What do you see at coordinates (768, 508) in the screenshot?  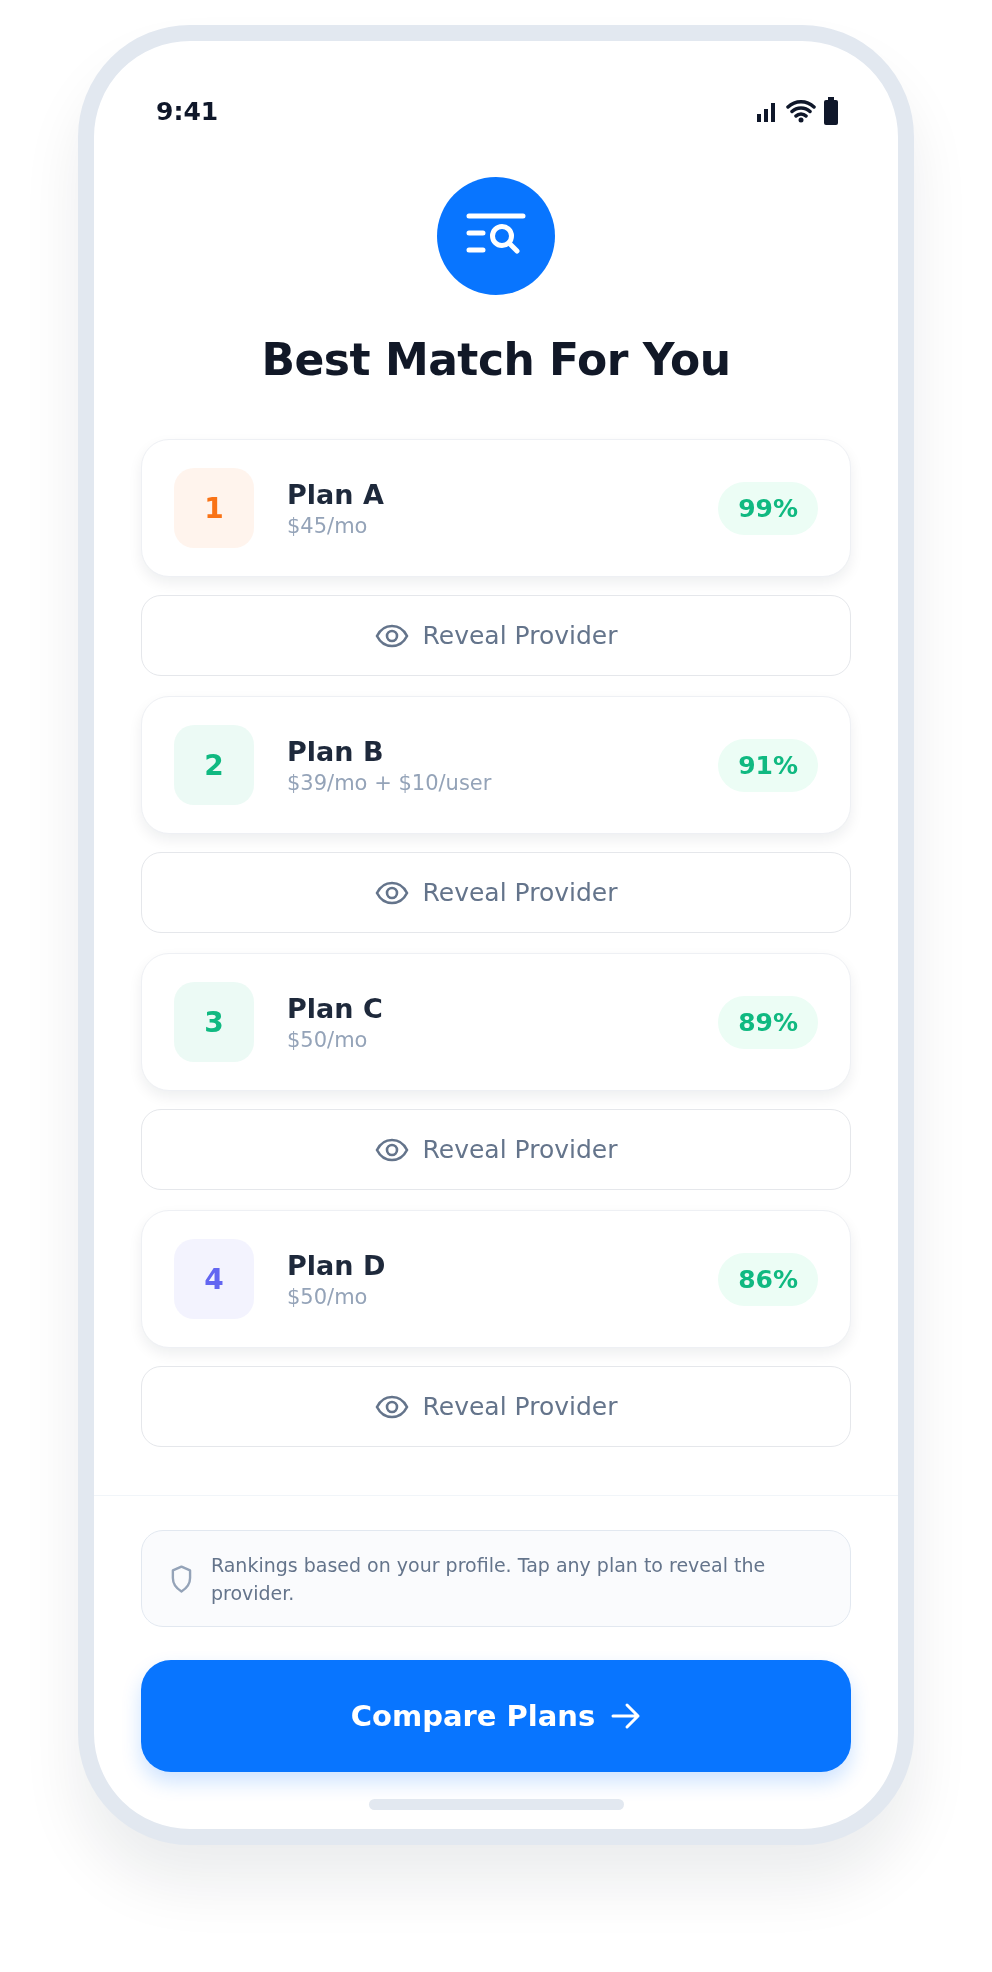 I see `match-score: 99%` at bounding box center [768, 508].